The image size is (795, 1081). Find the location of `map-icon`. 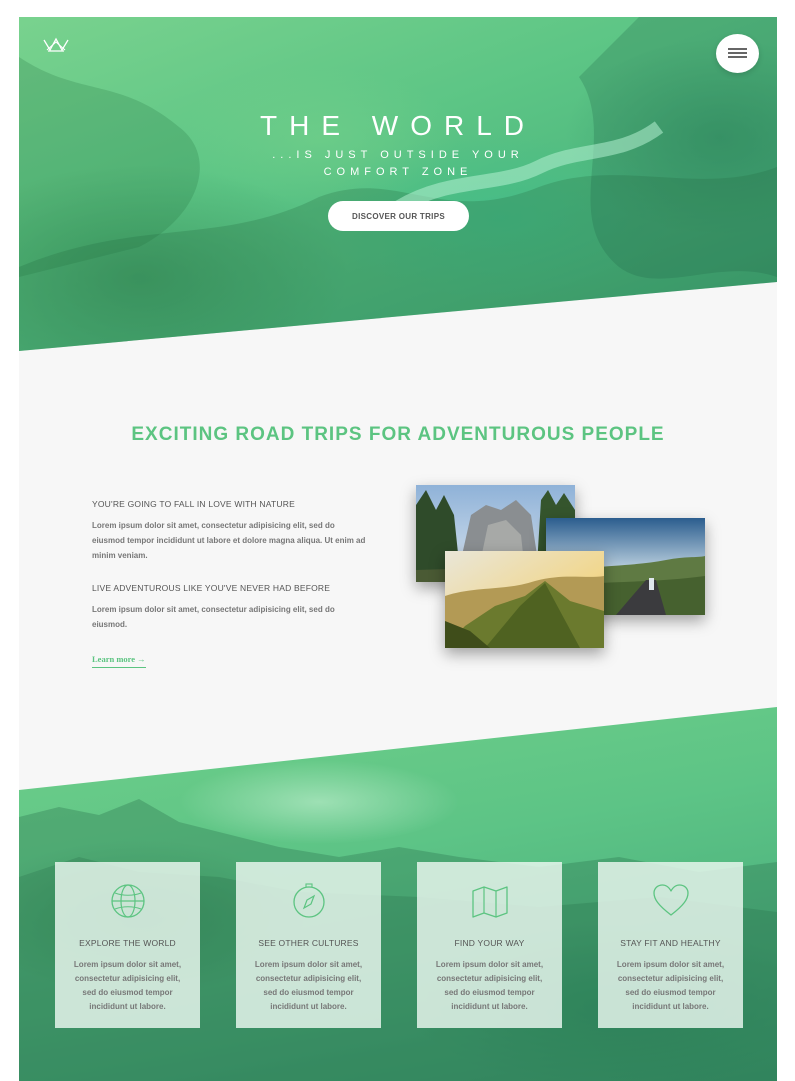

map-icon is located at coordinates (489, 902).